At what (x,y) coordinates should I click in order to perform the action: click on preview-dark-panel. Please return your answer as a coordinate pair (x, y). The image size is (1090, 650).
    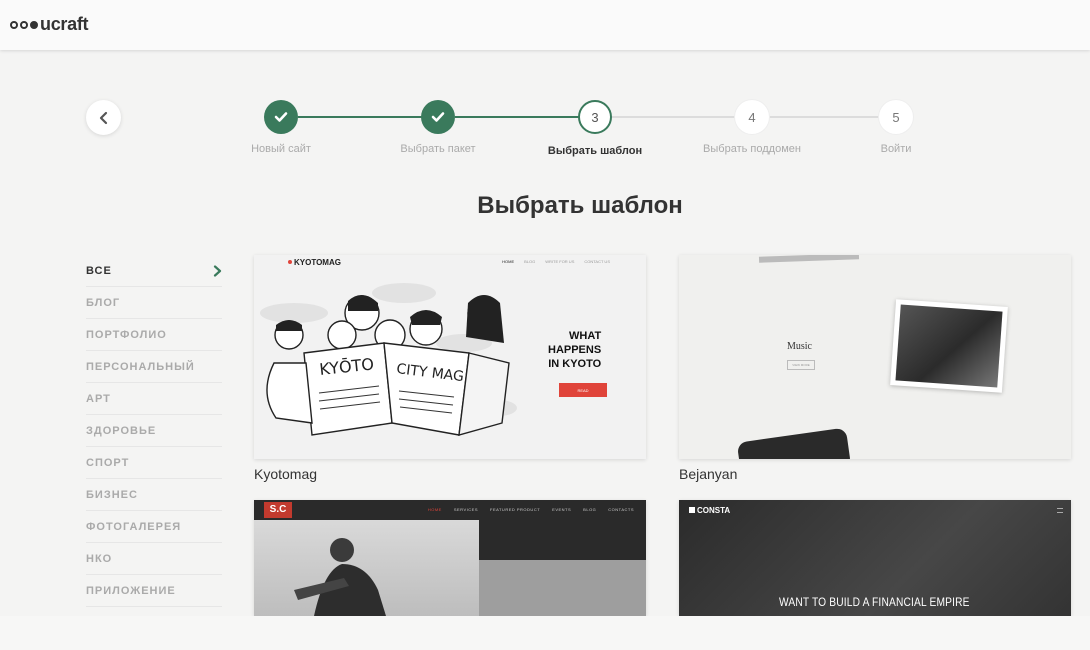
    Looking at the image, I should click on (562, 540).